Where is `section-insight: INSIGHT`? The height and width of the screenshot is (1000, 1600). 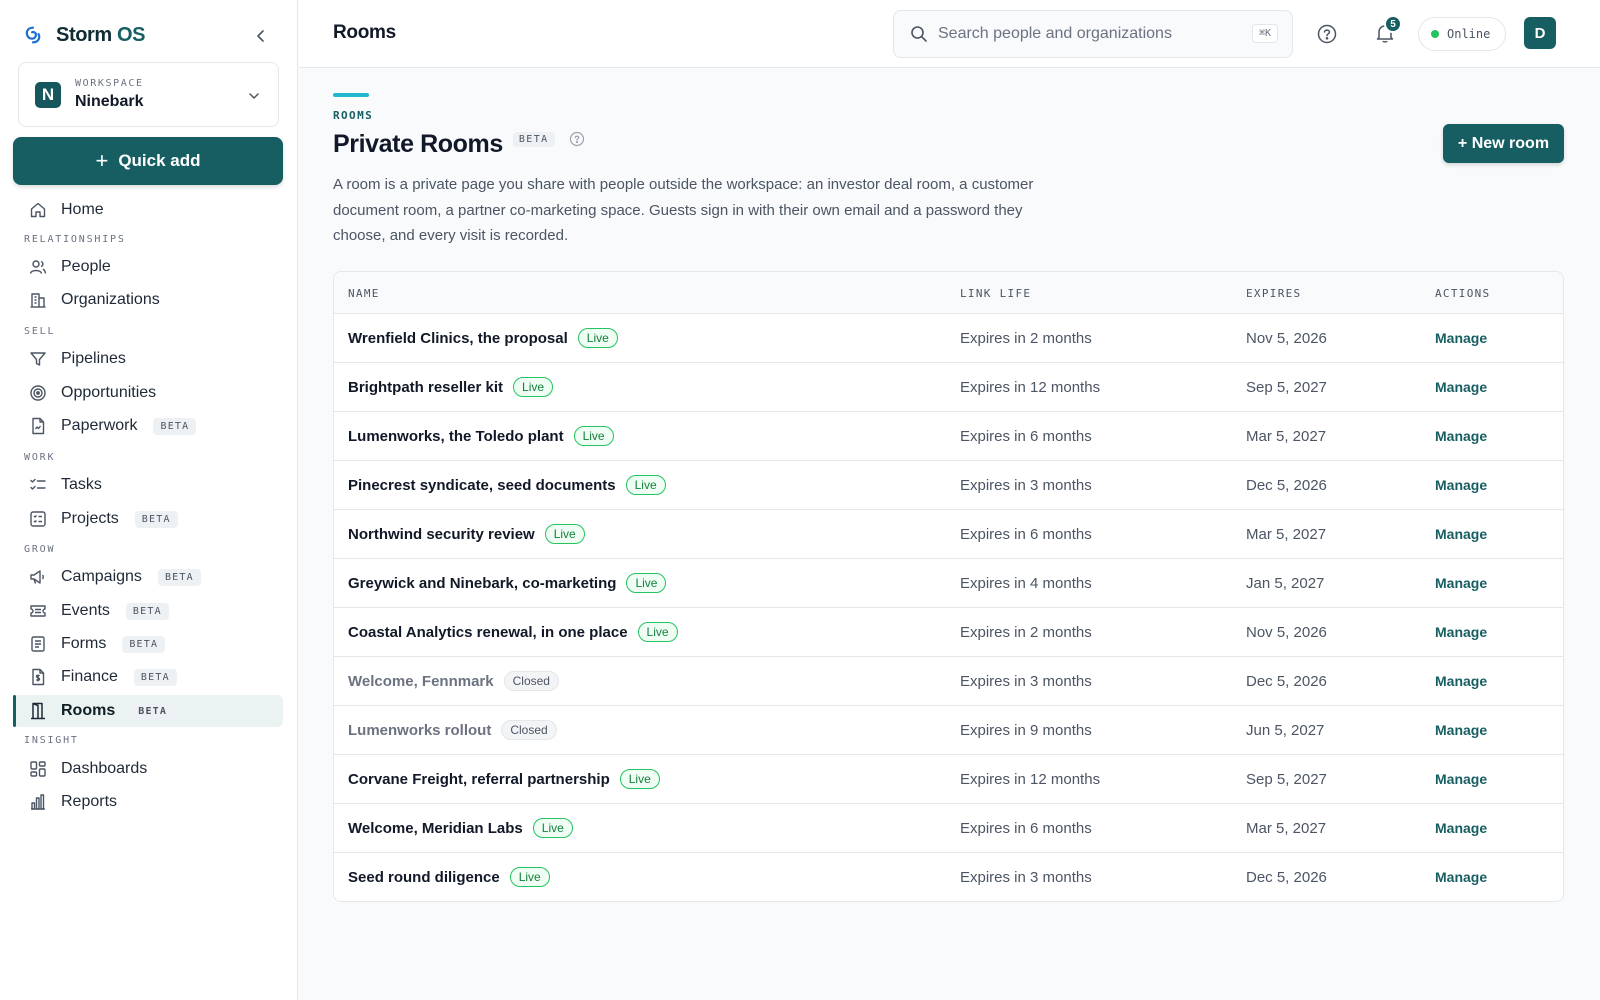 section-insight: INSIGHT is located at coordinates (51, 740).